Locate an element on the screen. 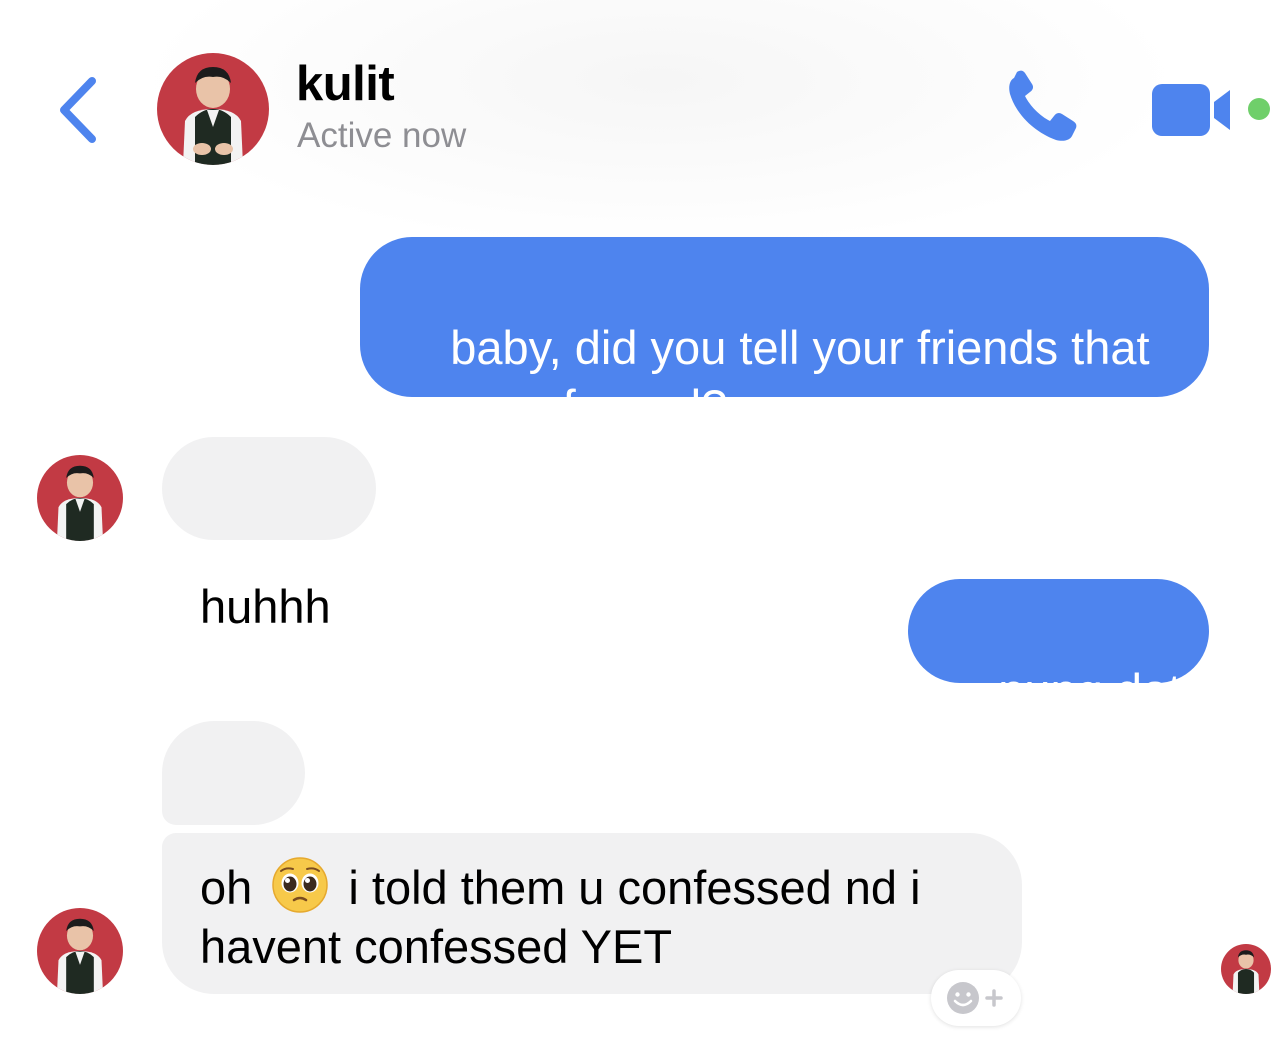  pleading-face-emoji is located at coordinates (300, 885).